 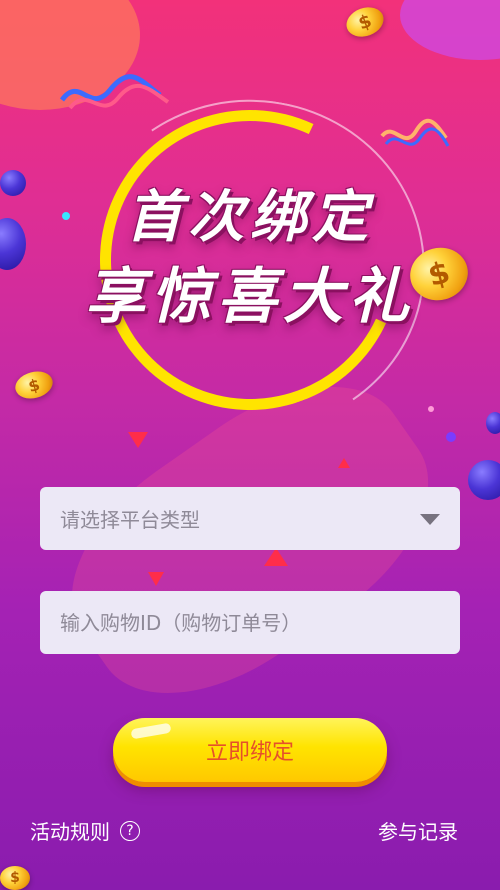 I want to click on platform-select-placeholder: 请选择平台类型, so click(x=130, y=520).